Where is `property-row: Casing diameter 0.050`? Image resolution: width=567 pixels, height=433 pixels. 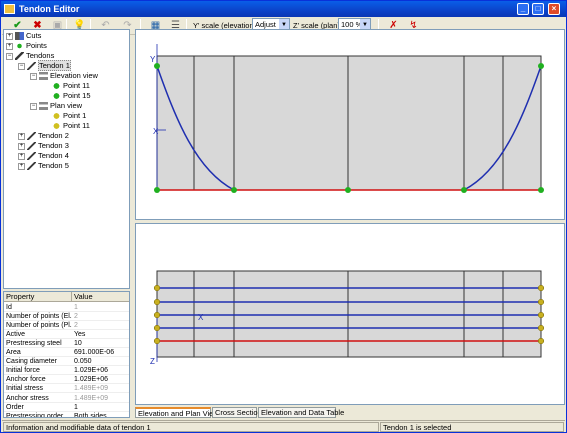
property-row: Casing diameter 0.050 is located at coordinates (66, 362).